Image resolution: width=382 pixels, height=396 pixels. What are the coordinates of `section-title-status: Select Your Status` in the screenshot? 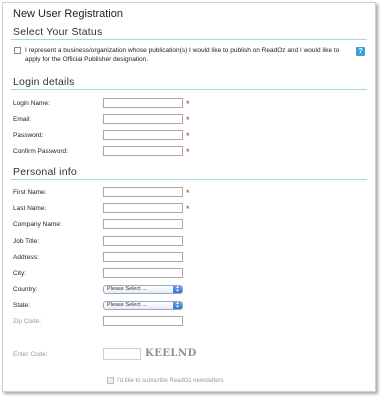 It's located at (58, 32).